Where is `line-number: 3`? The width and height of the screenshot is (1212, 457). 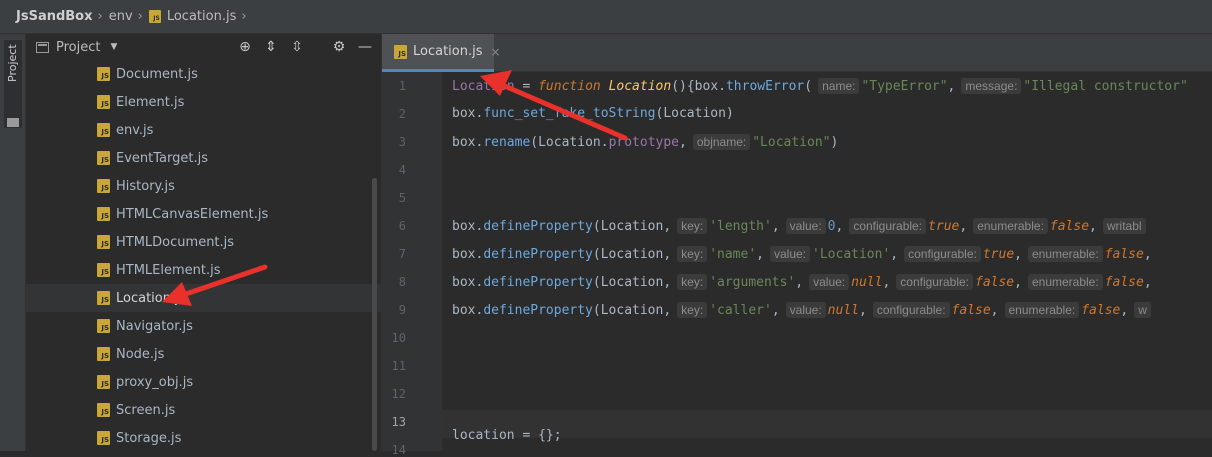
line-number: 3 is located at coordinates (402, 142).